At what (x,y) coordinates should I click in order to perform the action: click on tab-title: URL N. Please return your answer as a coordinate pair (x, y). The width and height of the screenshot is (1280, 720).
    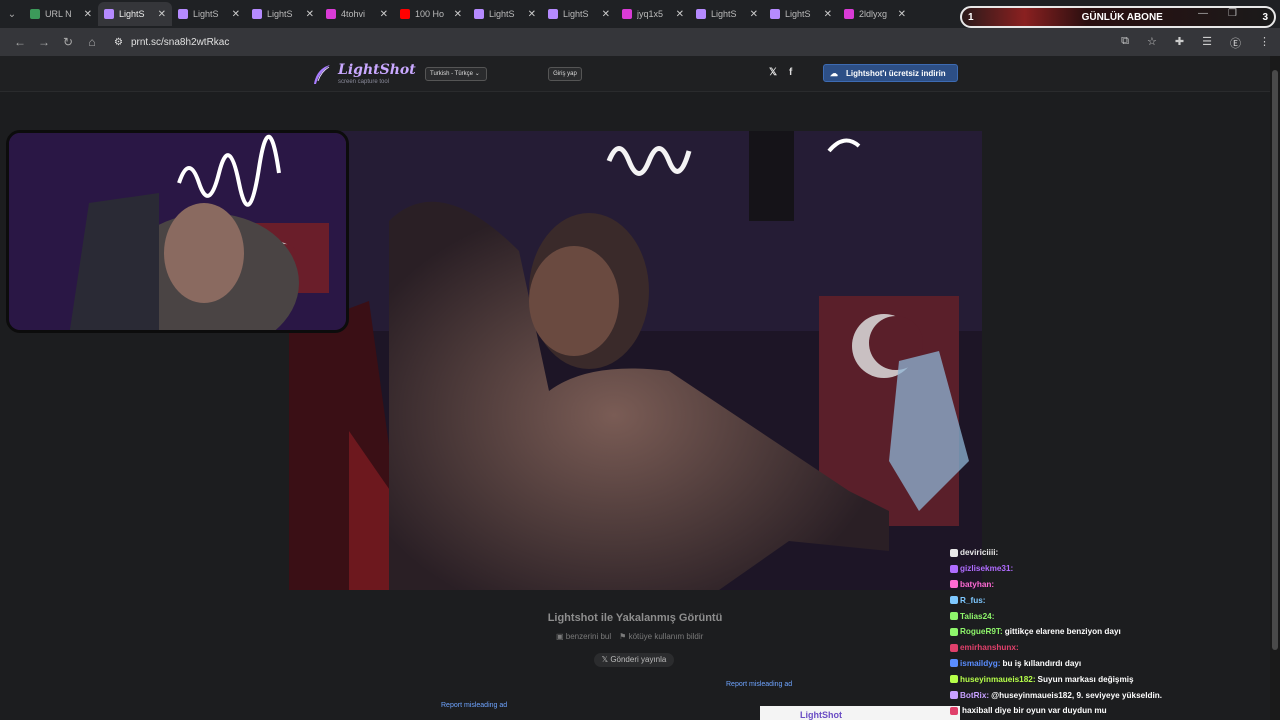
    Looking at the image, I should click on (58, 14).